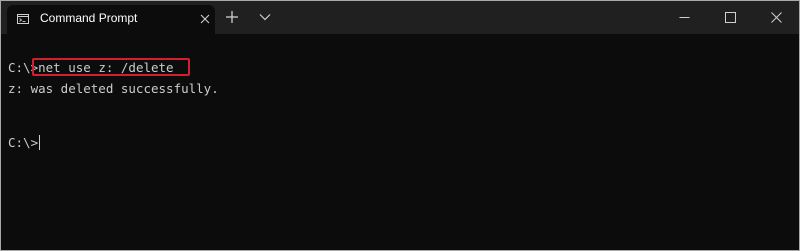 Image resolution: width=800 pixels, height=251 pixels. Describe the element at coordinates (23, 19) in the screenshot. I see `cmd-icon` at that location.